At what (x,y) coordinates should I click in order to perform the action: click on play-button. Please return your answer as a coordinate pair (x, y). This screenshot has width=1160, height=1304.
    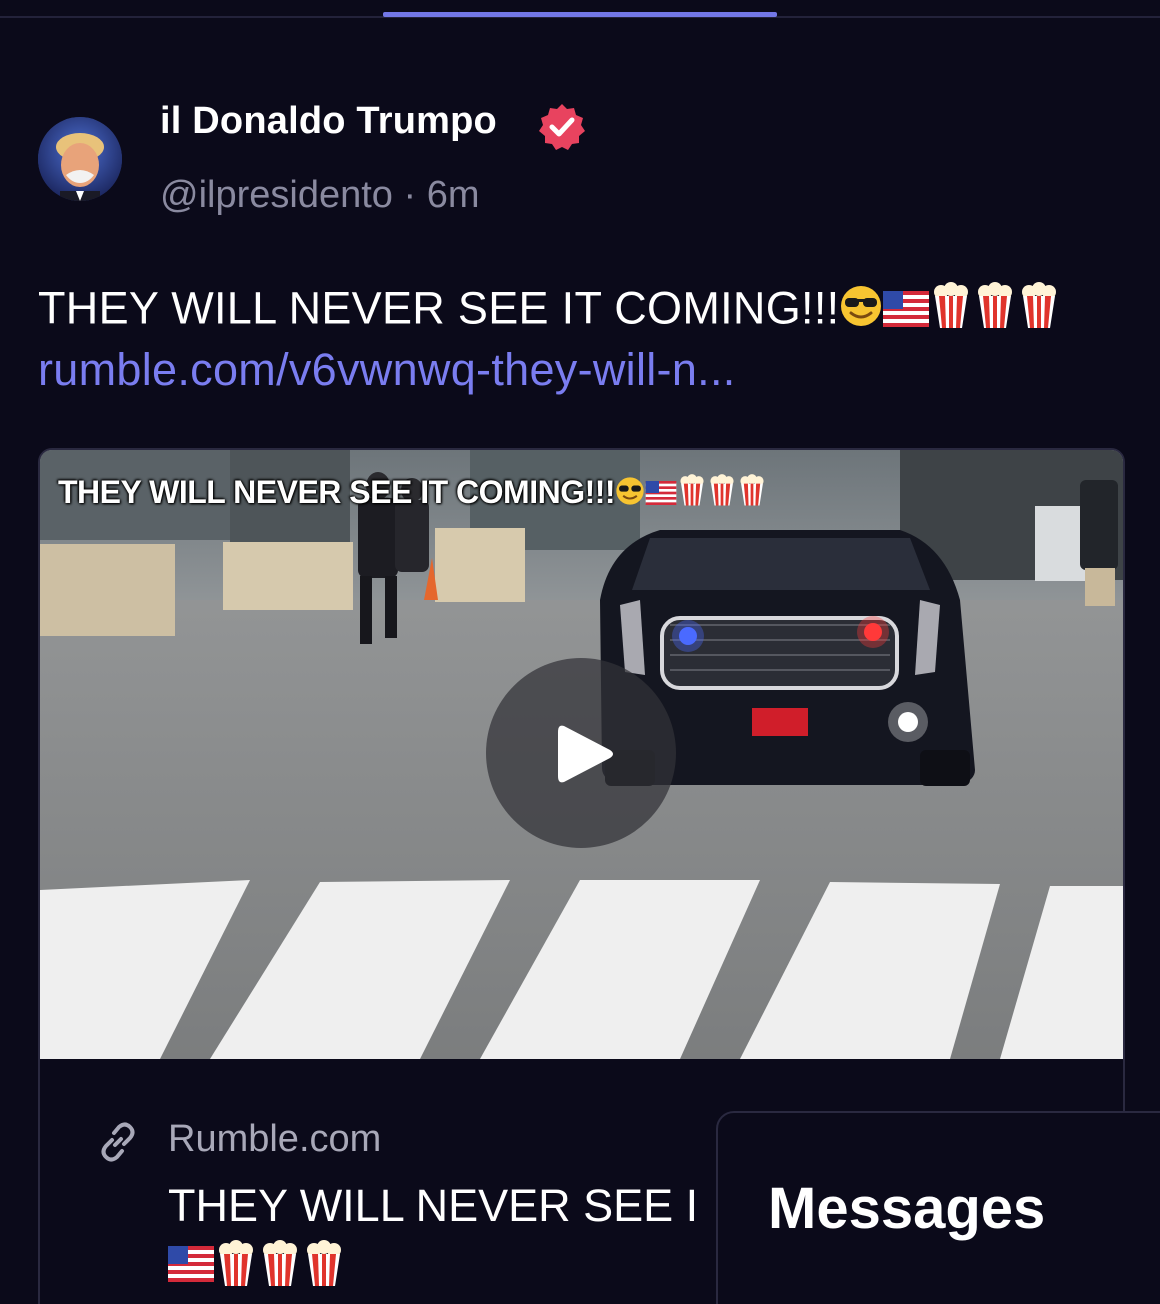
    Looking at the image, I should click on (581, 753).